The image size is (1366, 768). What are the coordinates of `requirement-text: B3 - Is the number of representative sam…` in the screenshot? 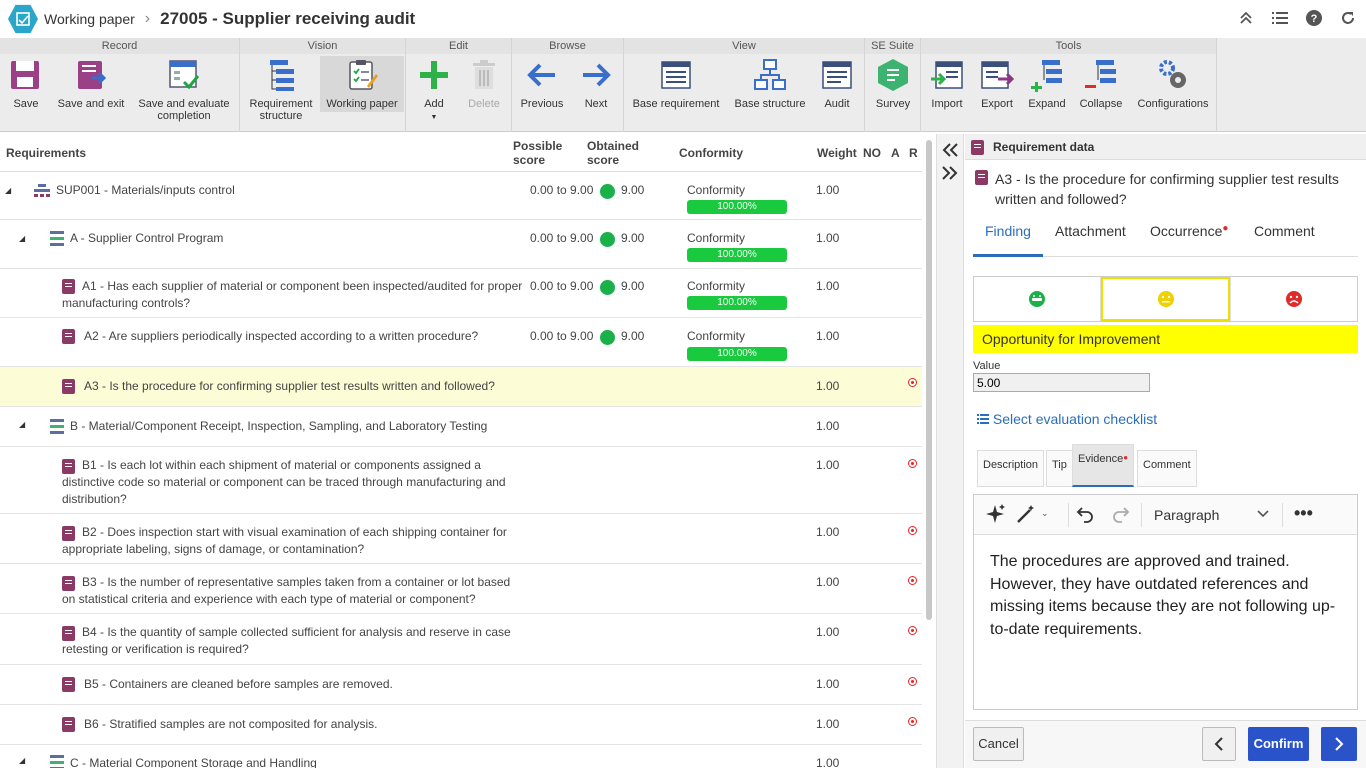 It's located at (286, 590).